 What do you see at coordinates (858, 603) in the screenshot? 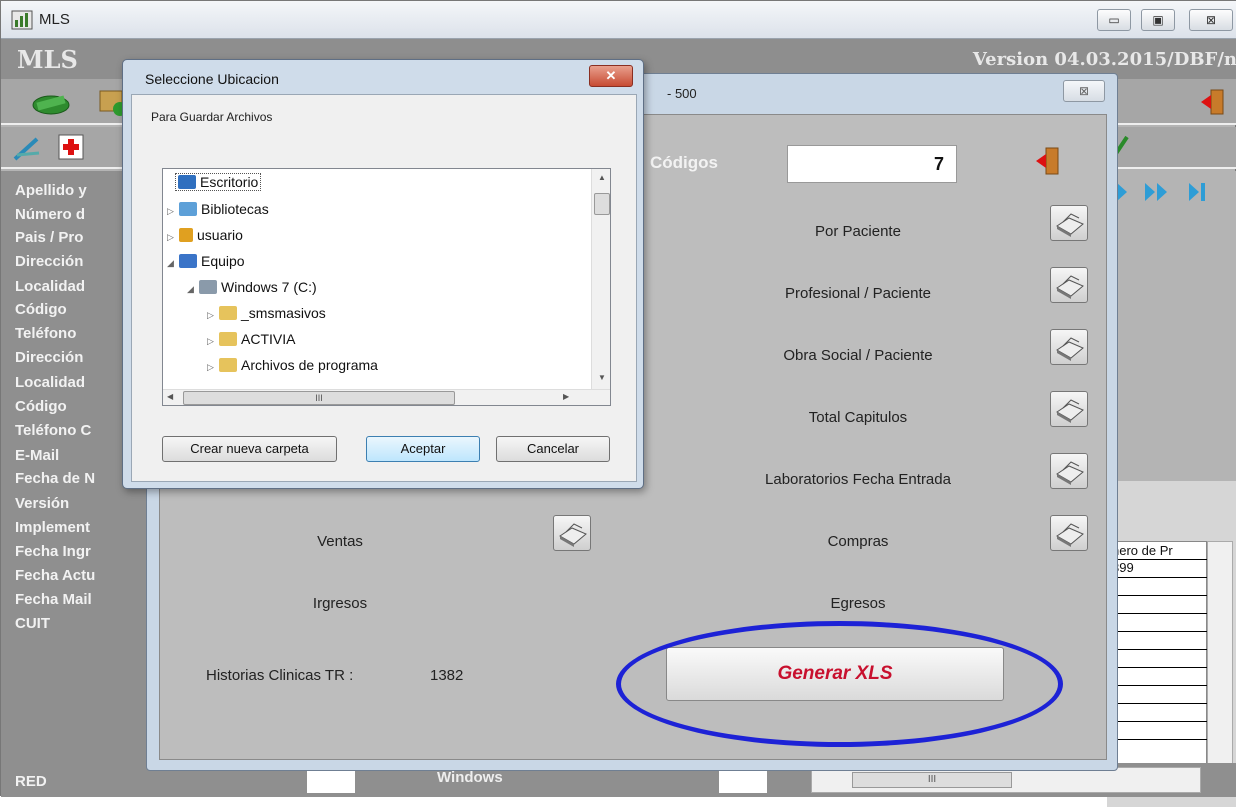
I see `report-label: Egresos` at bounding box center [858, 603].